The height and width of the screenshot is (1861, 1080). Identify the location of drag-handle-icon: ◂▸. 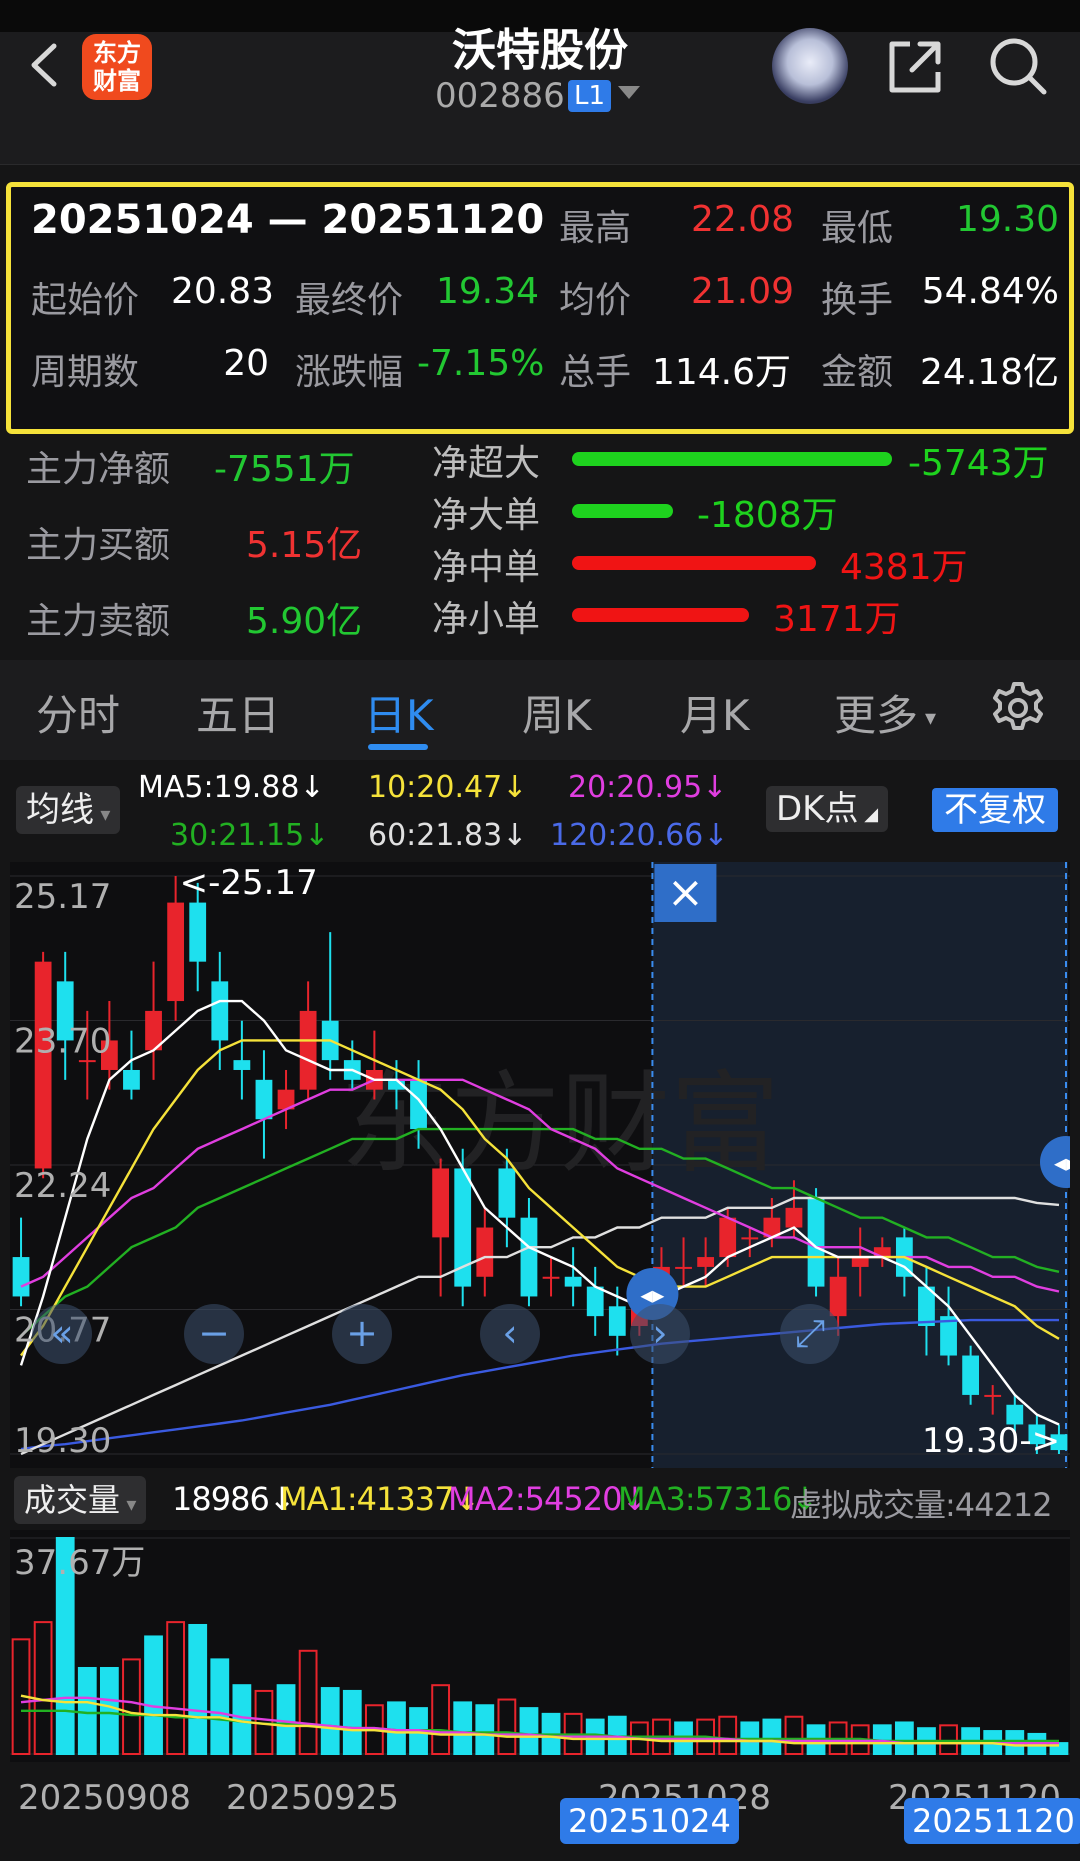
(1062, 1163).